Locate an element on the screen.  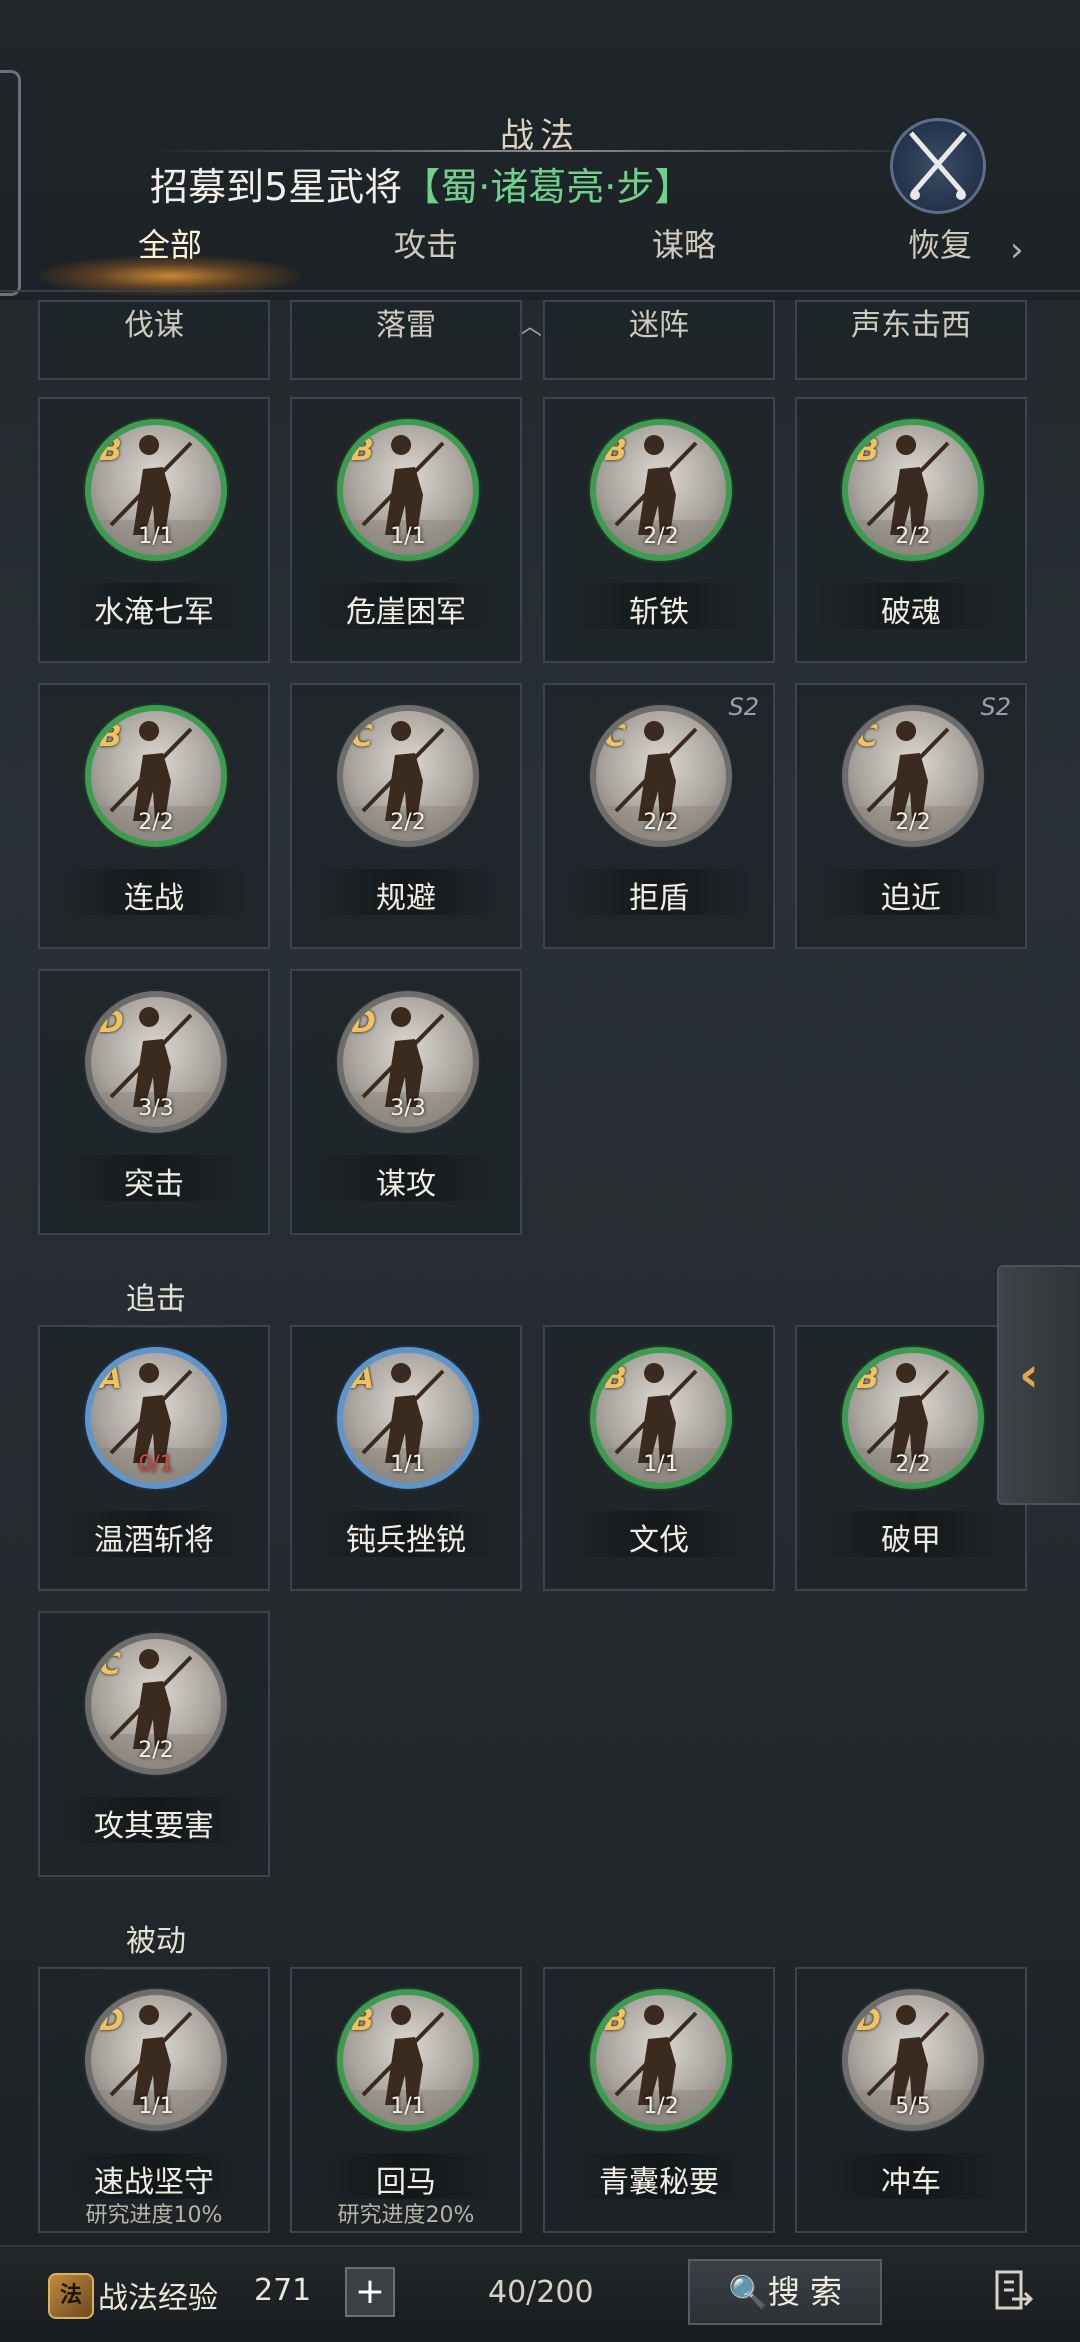
skill-card: D 1/1 速战坚守研究进度10% is located at coordinates (154, 2100).